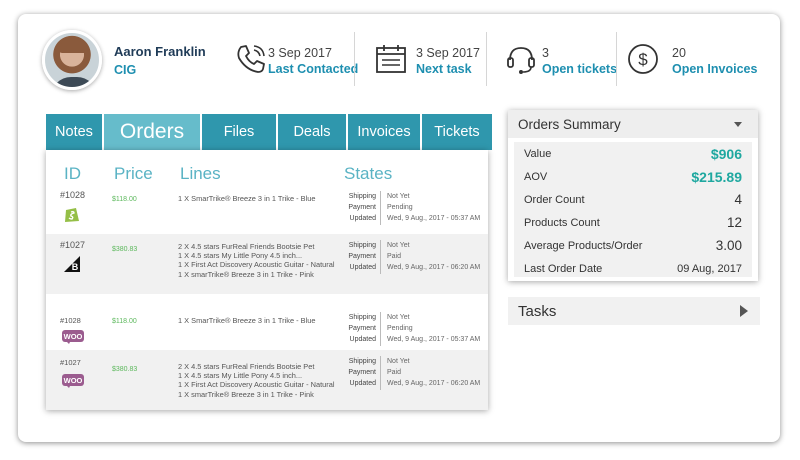 Image resolution: width=800 pixels, height=460 pixels. Describe the element at coordinates (633, 124) in the screenshot. I see `orders-summary-header: Orders Summary` at that location.